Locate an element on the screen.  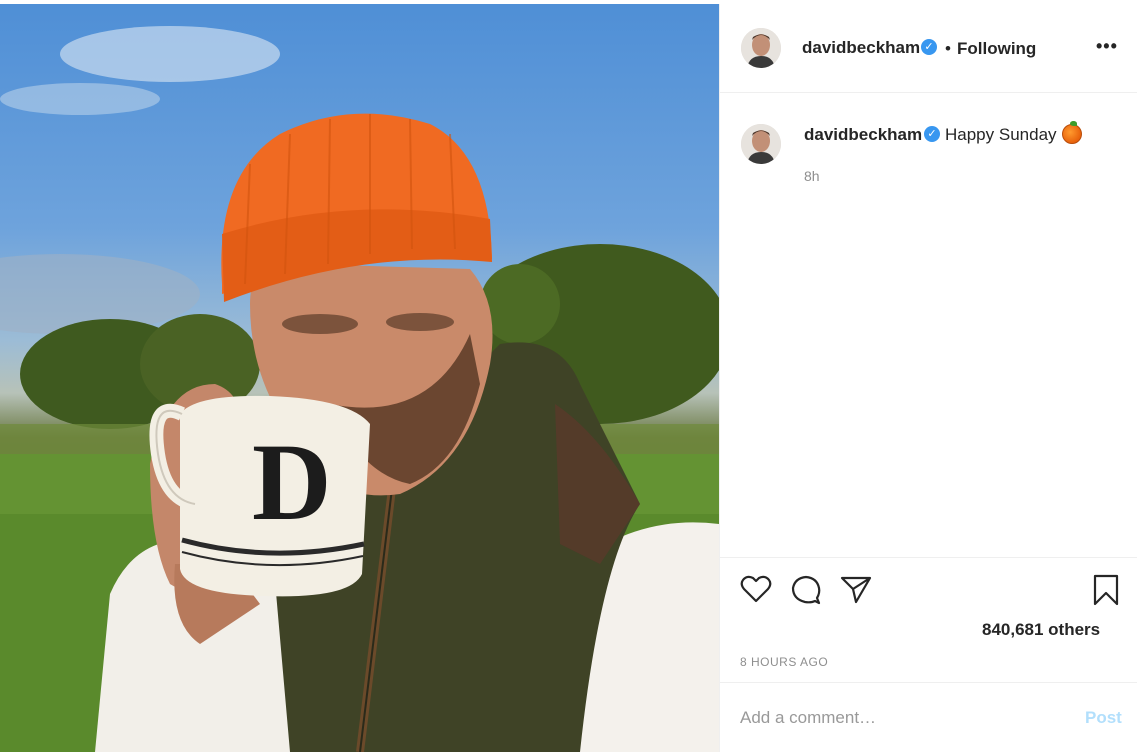
caption-verified-badge-icon: ✓ is located at coordinates (932, 134).